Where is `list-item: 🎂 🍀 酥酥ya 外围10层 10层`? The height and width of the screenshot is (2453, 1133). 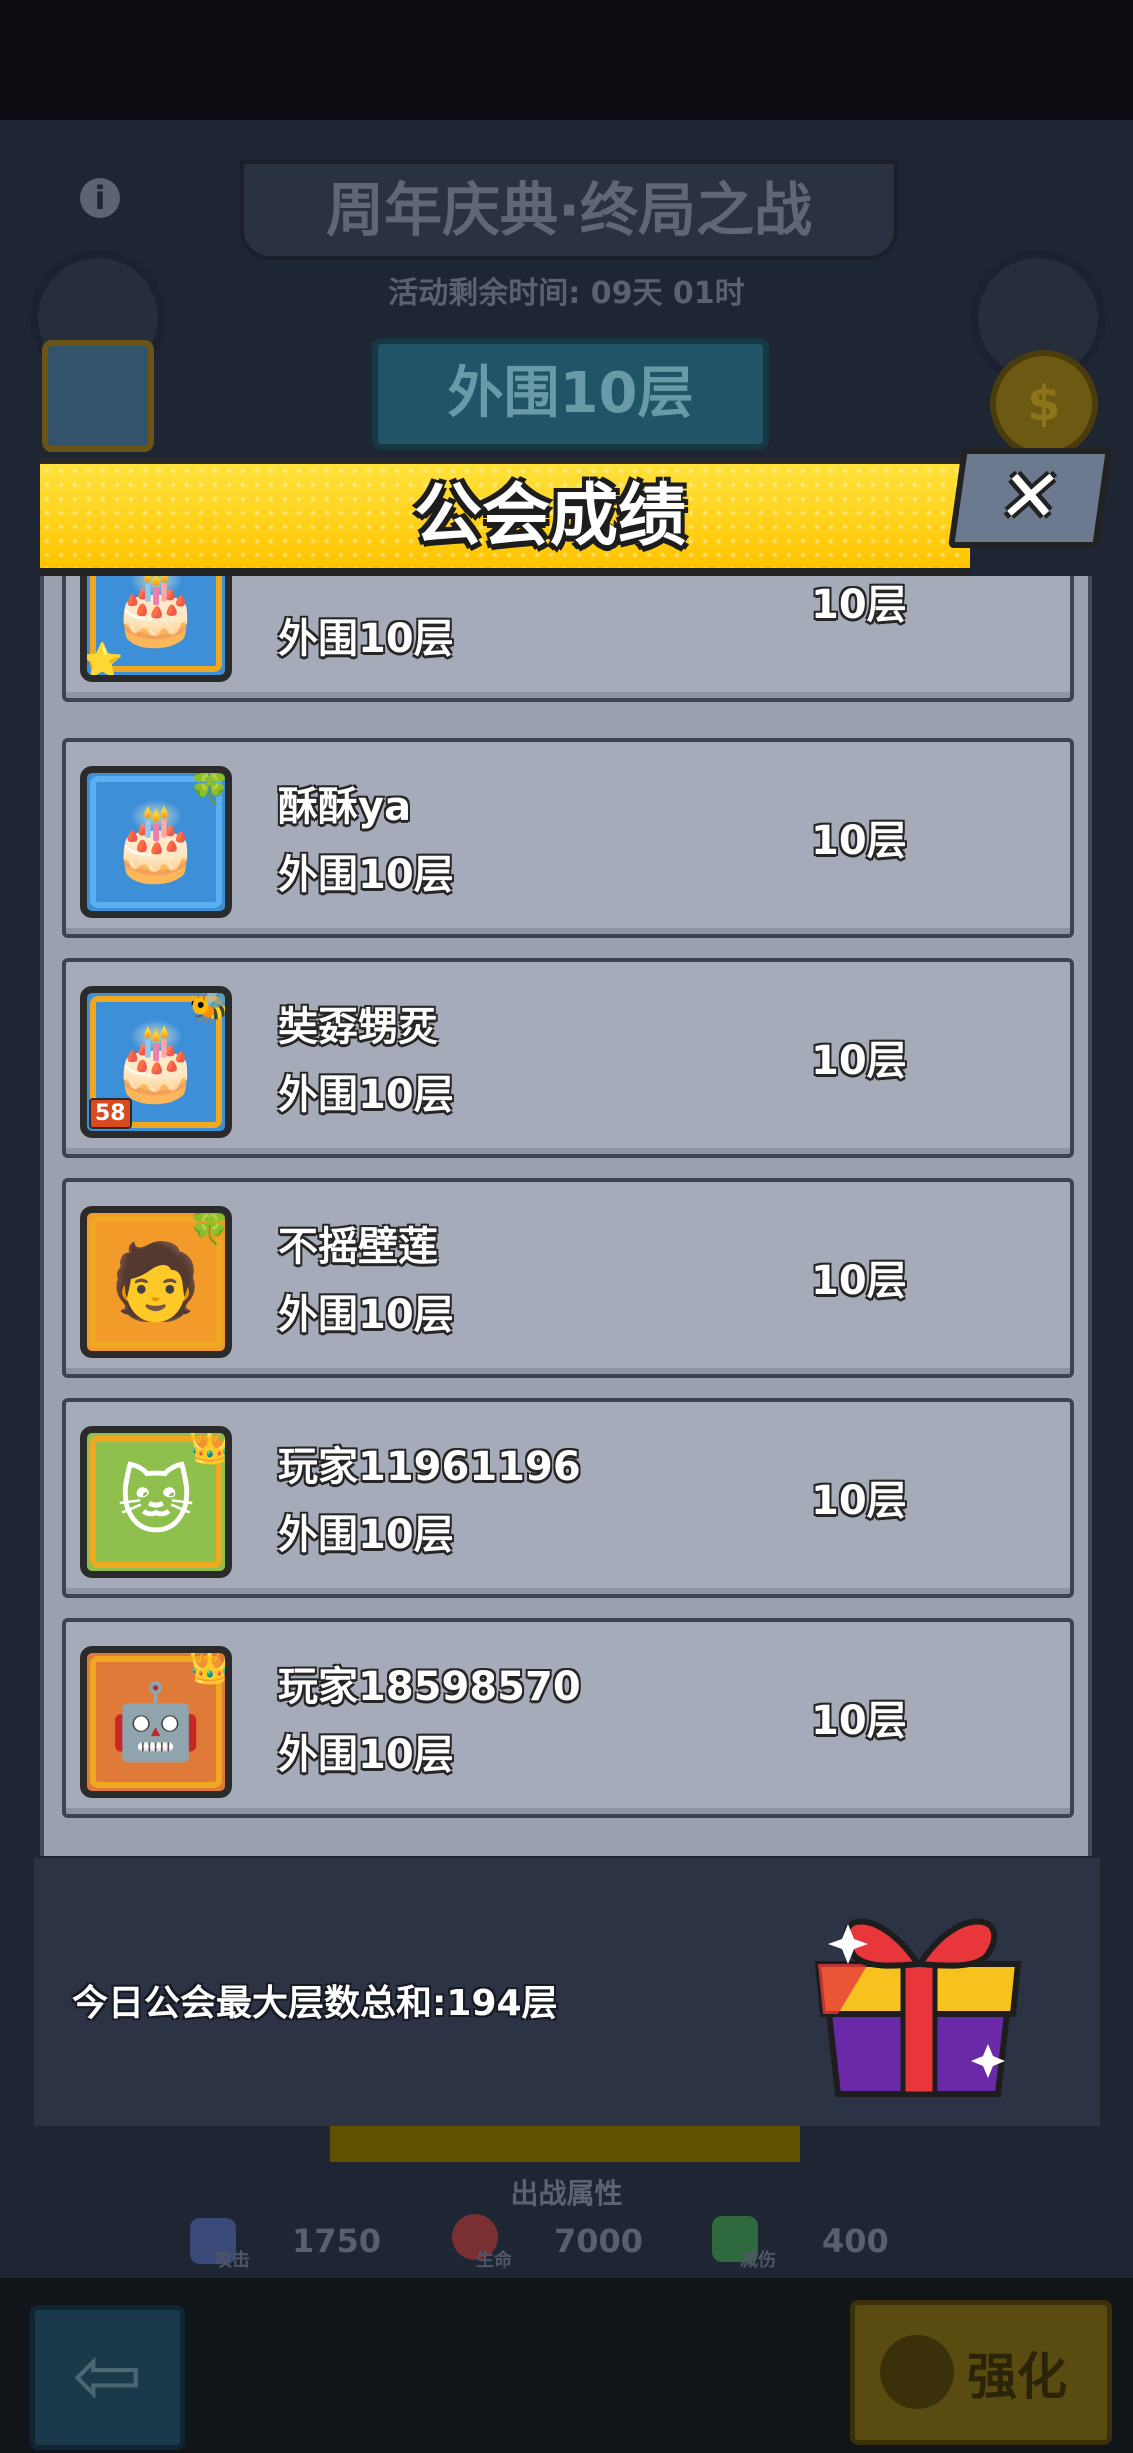 list-item: 🎂 🍀 酥酥ya 外围10层 10层 is located at coordinates (568, 838).